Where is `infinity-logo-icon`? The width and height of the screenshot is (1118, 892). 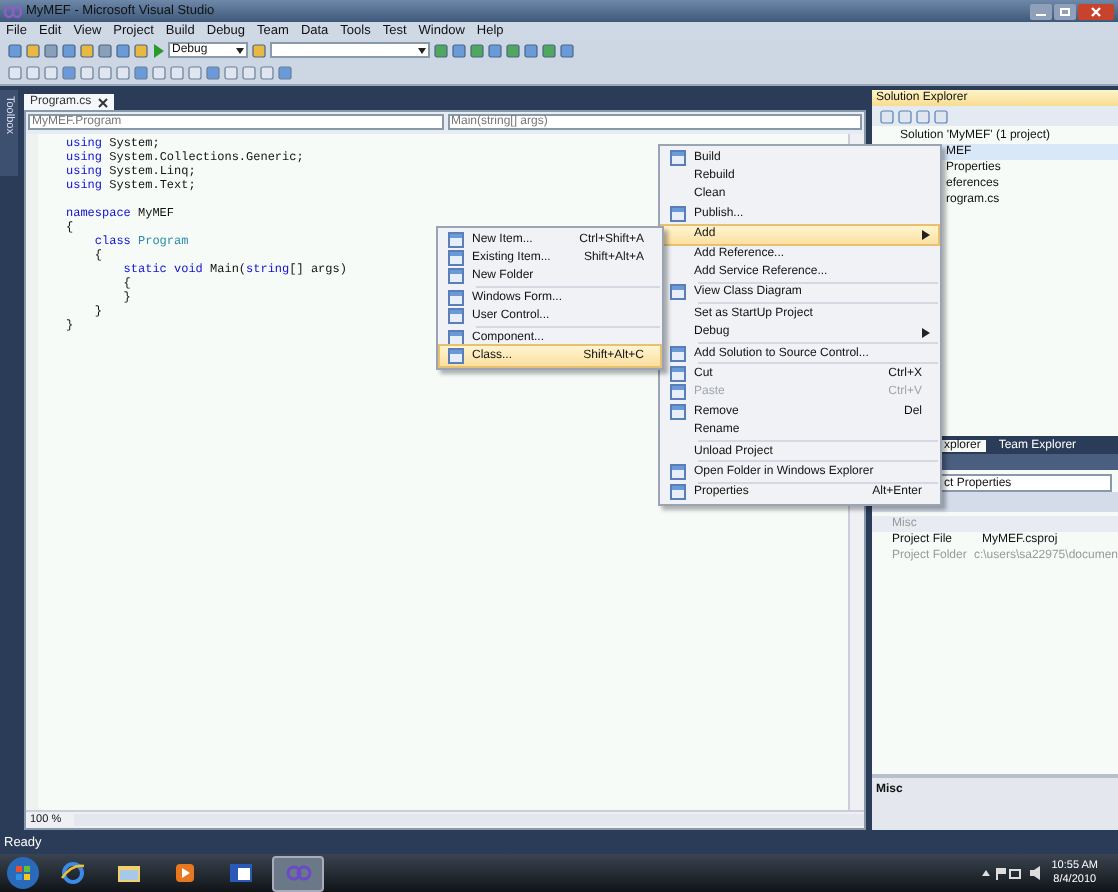
infinity-logo-icon is located at coordinates (13, 11).